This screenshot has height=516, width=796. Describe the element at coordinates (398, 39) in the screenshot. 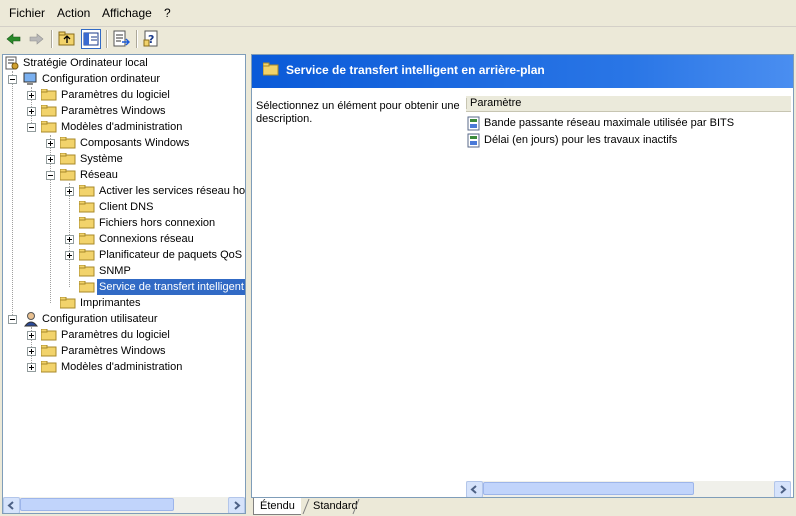

I see `toolbar: ?` at that location.